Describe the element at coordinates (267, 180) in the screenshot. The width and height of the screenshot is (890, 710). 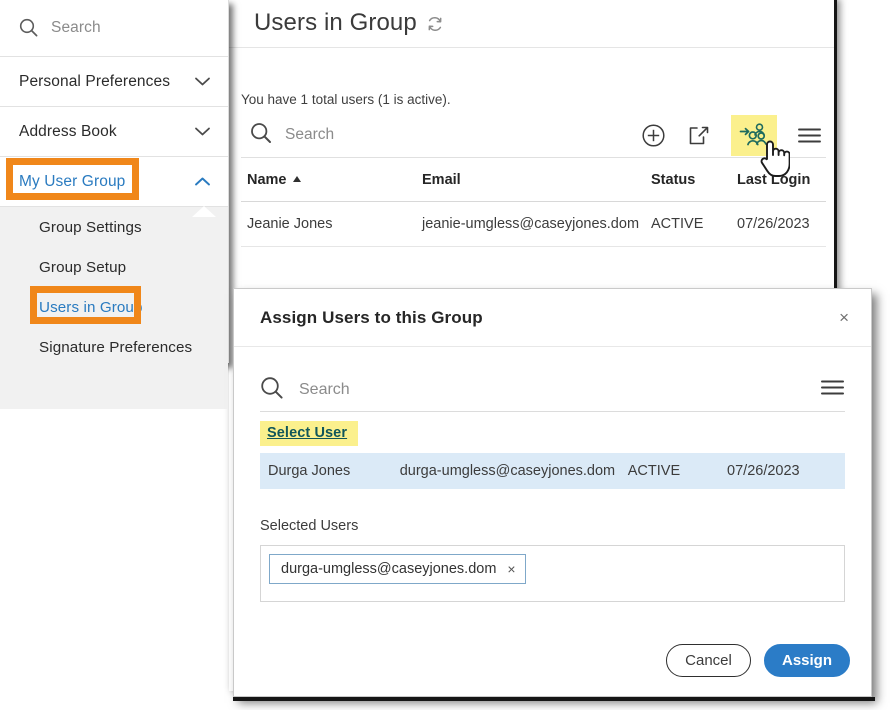
I see `column-header-label: Name` at that location.